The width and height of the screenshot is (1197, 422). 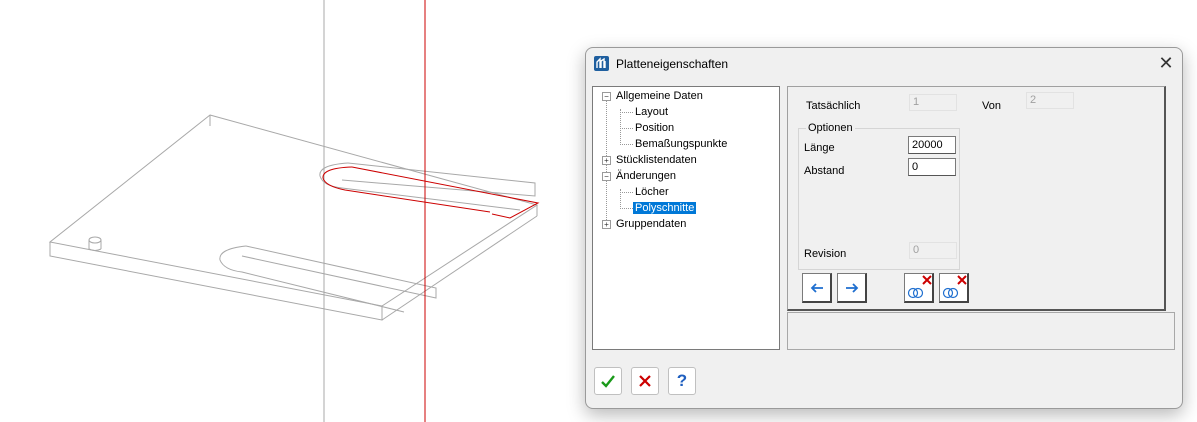 I want to click on checkmark-icon, so click(x=608, y=381).